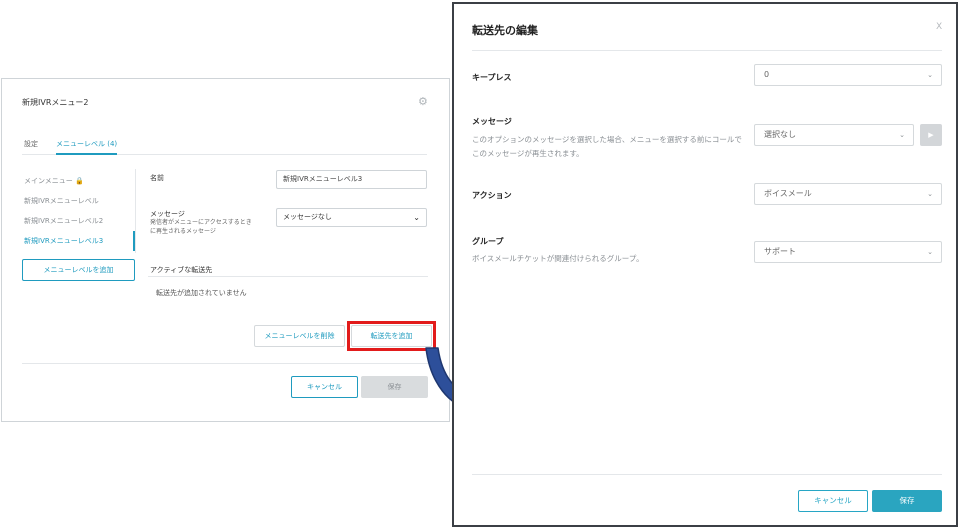 The height and width of the screenshot is (529, 960). Describe the element at coordinates (157, 178) in the screenshot. I see `name-label: 名前` at that location.